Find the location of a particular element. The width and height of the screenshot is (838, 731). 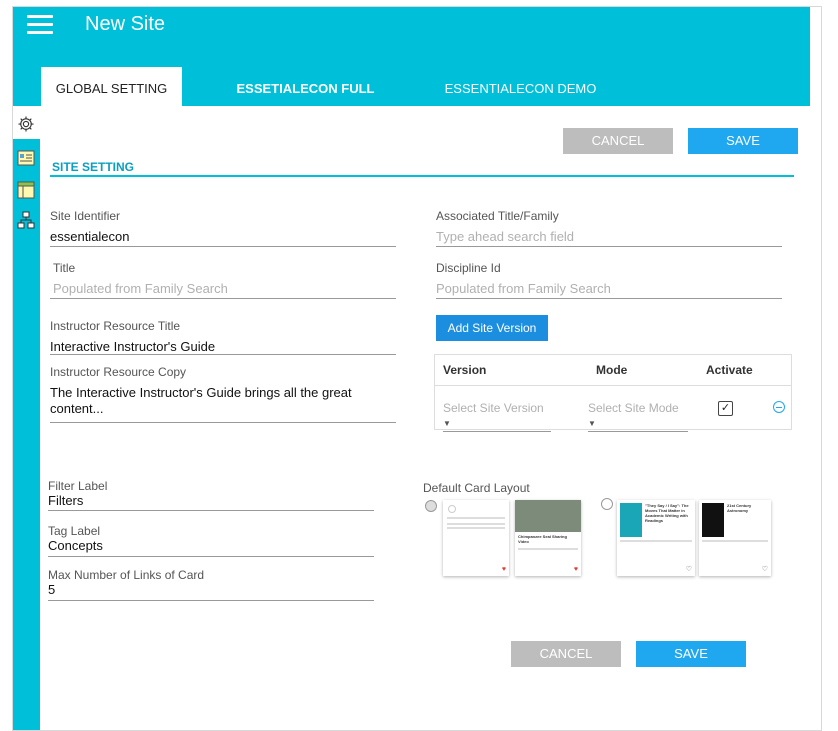

cancel-button-bottom: CANCEL is located at coordinates (566, 654).